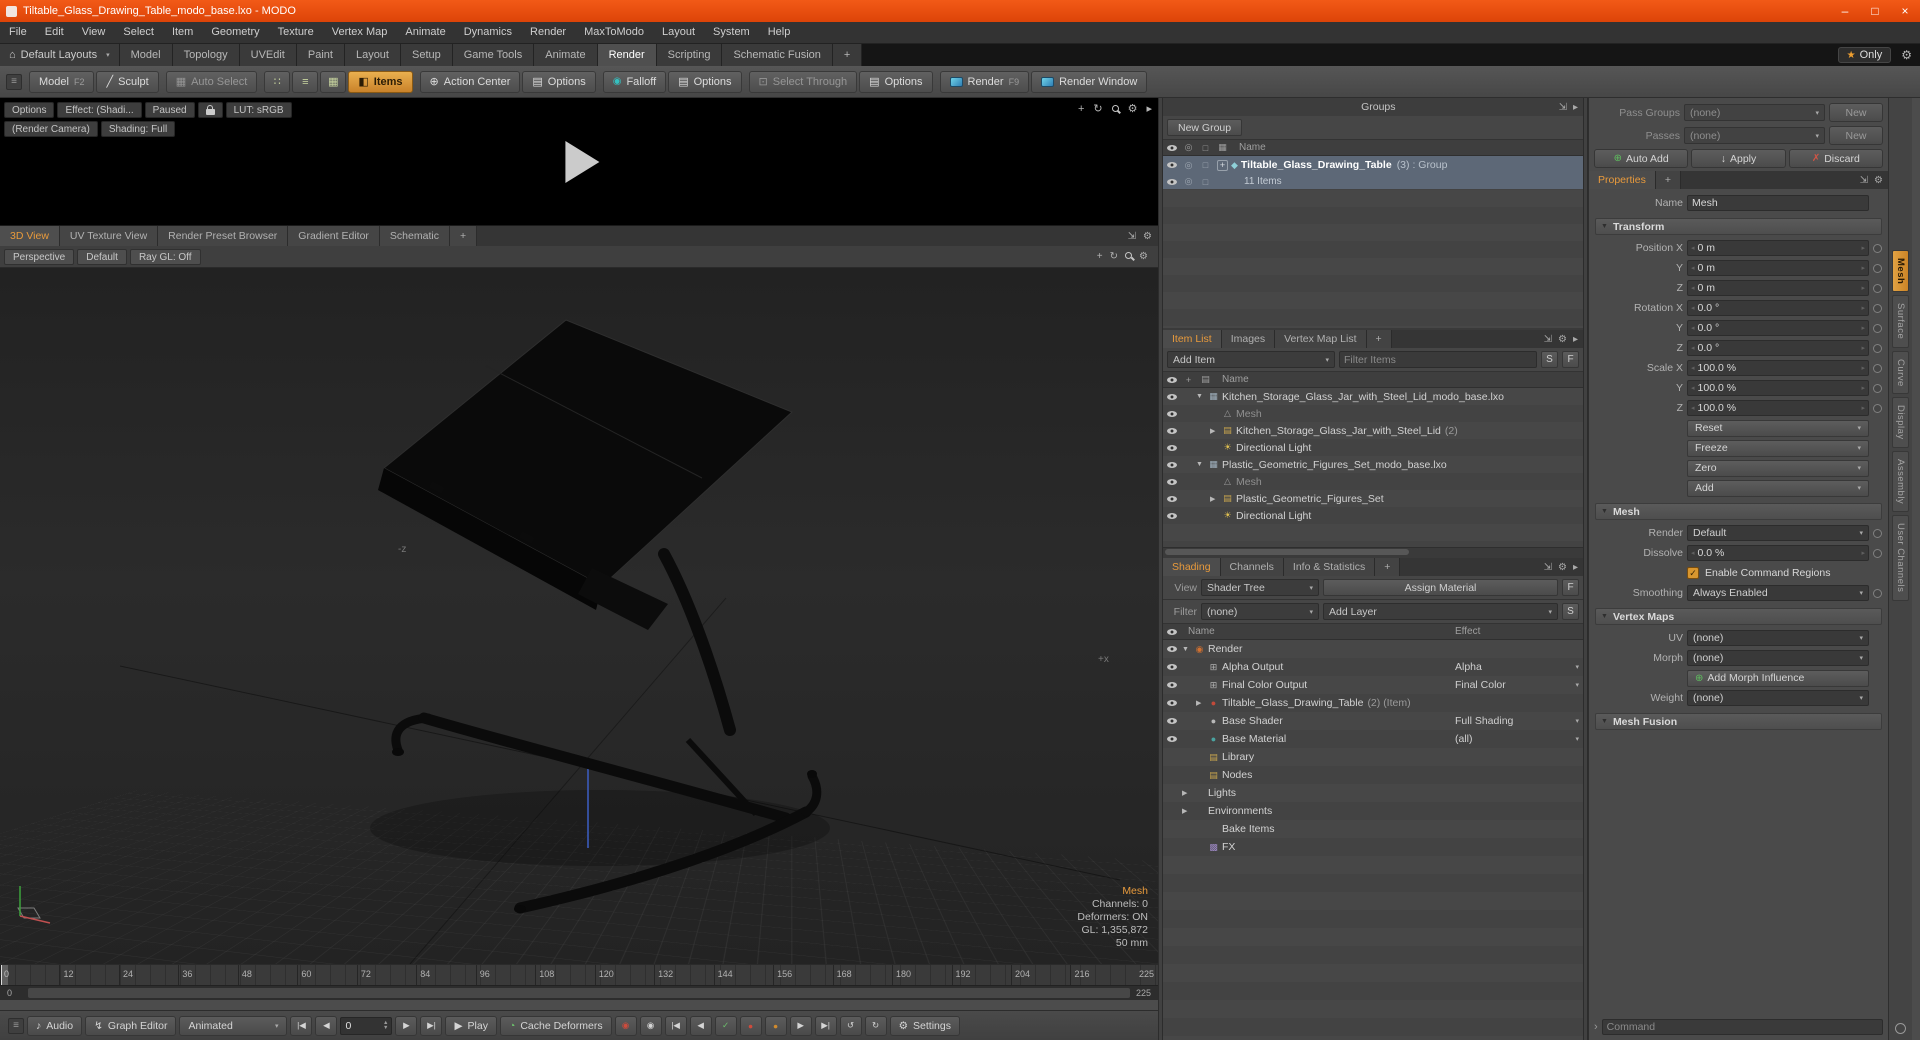  What do you see at coordinates (54, 32) in the screenshot?
I see `menu-item: Edit` at bounding box center [54, 32].